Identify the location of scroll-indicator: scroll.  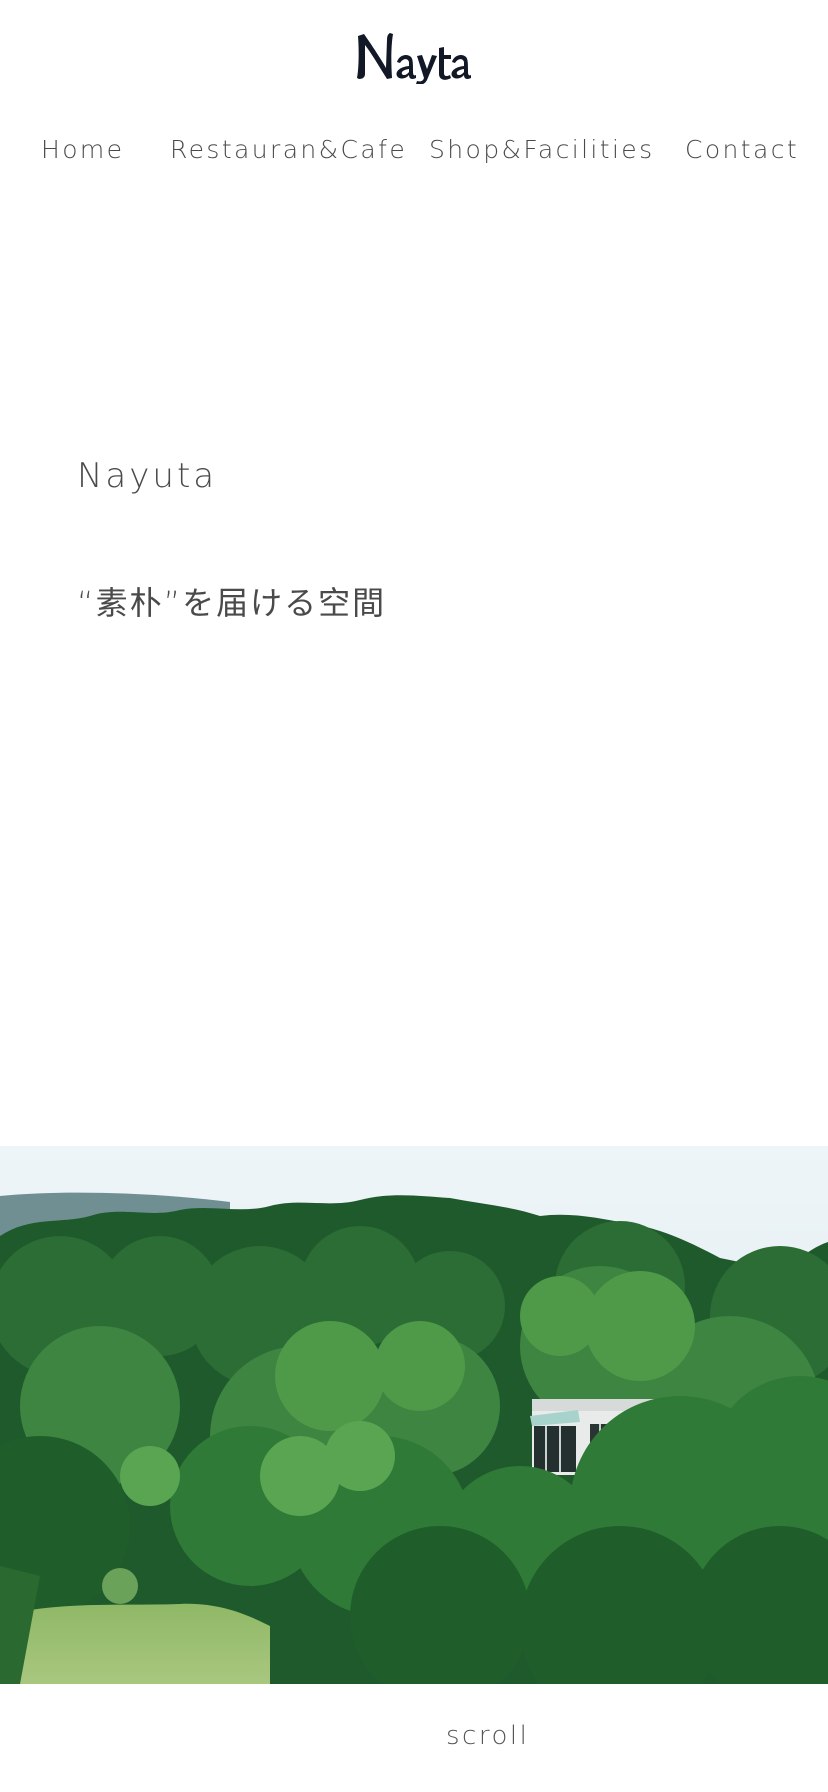
(487, 1736).